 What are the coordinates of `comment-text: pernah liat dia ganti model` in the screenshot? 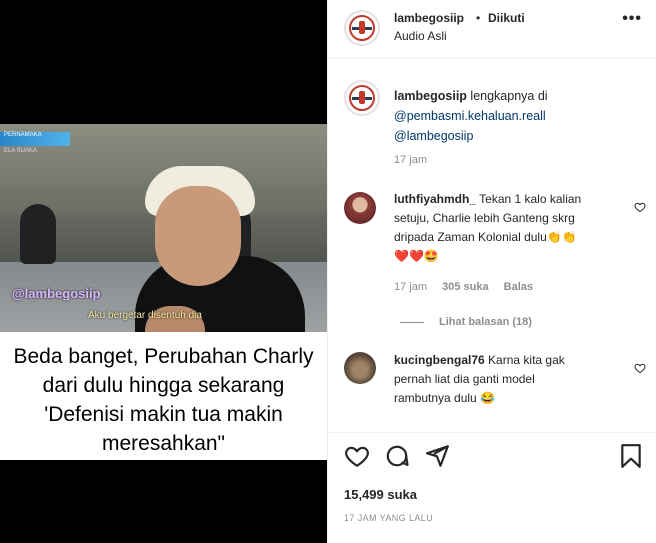 It's located at (464, 379).